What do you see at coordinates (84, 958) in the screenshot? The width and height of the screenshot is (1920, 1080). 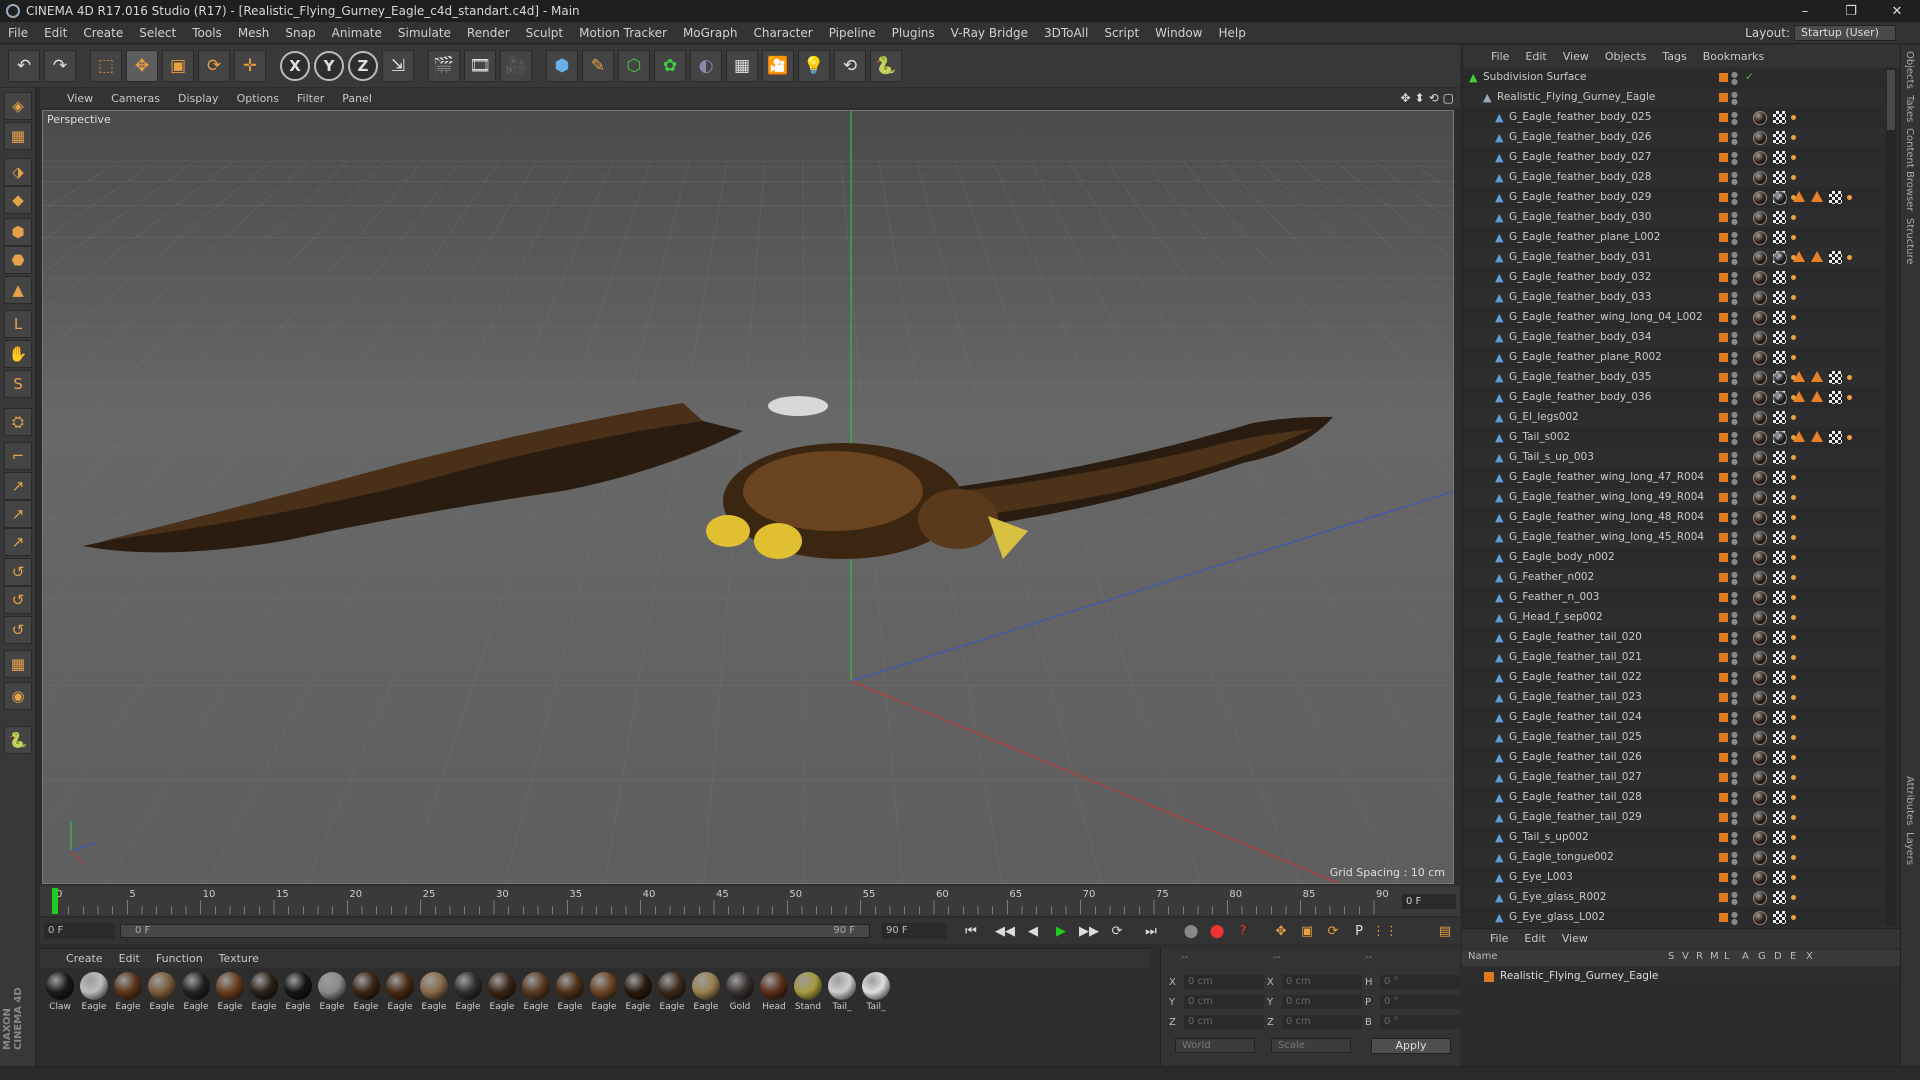 I see `material-menu-create: Create` at bounding box center [84, 958].